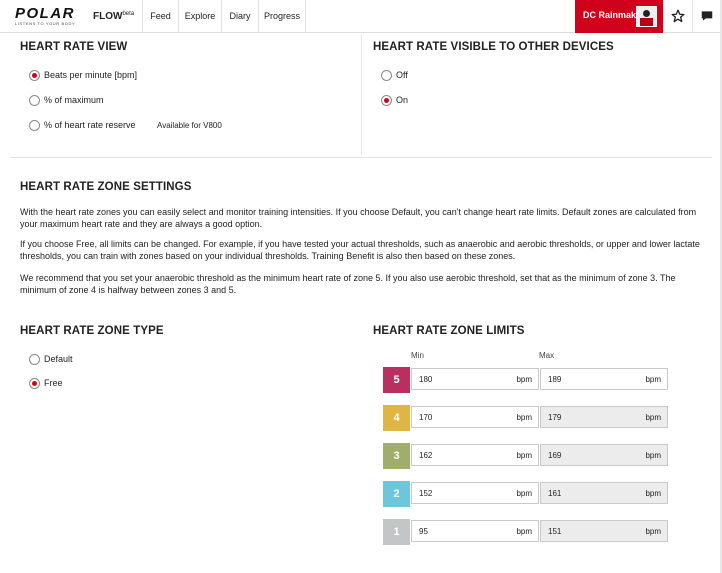 The width and height of the screenshot is (722, 573). What do you see at coordinates (396, 494) in the screenshot?
I see `zone-2-badge: 2` at bounding box center [396, 494].